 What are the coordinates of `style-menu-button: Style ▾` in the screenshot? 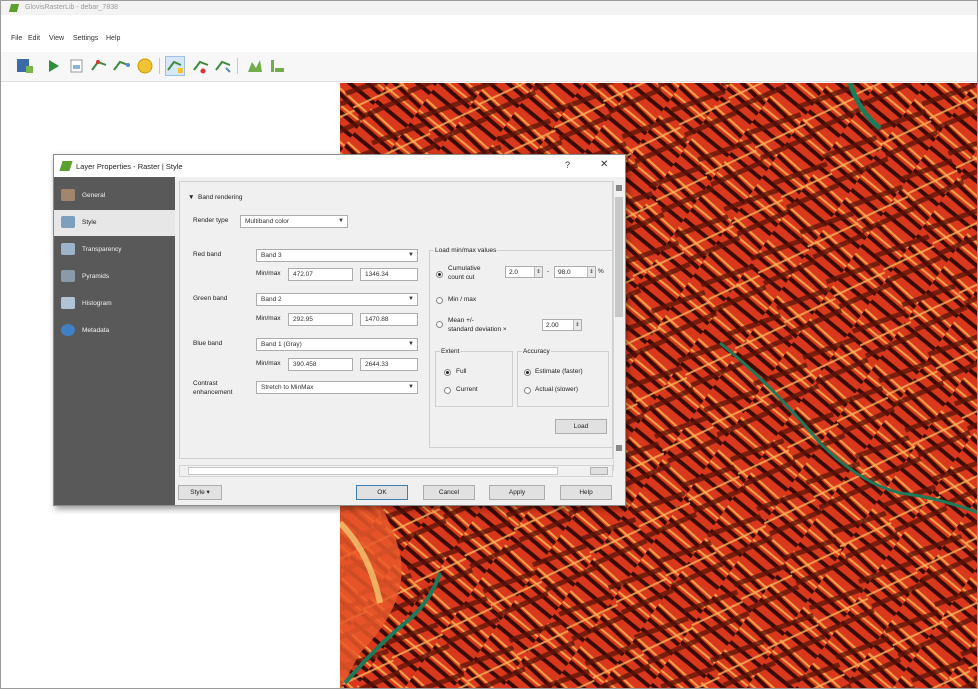 It's located at (200, 492).